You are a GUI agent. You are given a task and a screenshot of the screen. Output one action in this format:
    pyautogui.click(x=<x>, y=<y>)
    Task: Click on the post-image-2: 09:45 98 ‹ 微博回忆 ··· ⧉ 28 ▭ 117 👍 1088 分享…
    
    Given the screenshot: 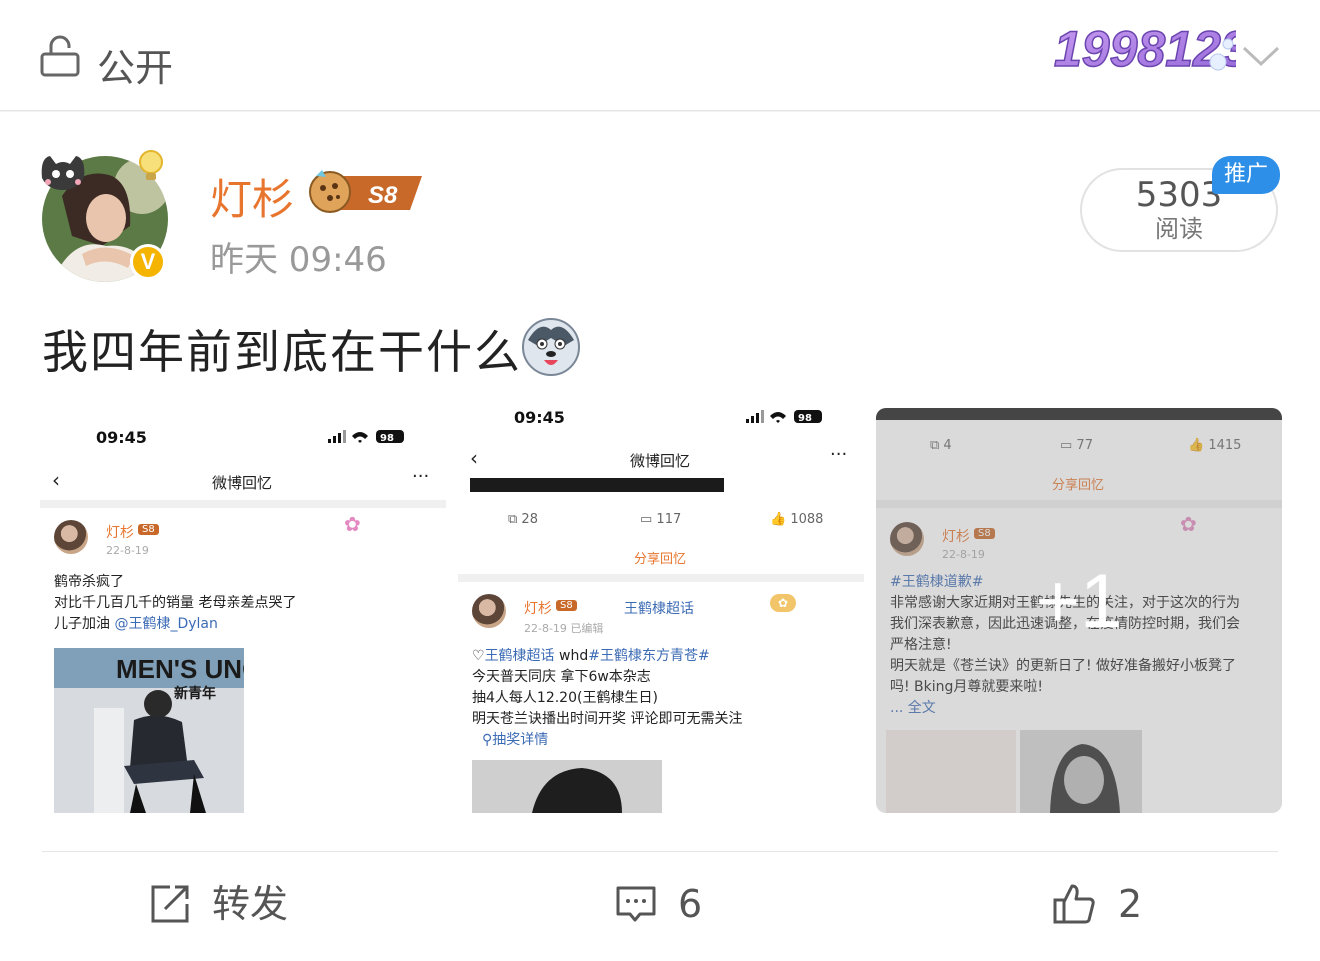 What is the action you would take?
    pyautogui.click(x=661, y=610)
    